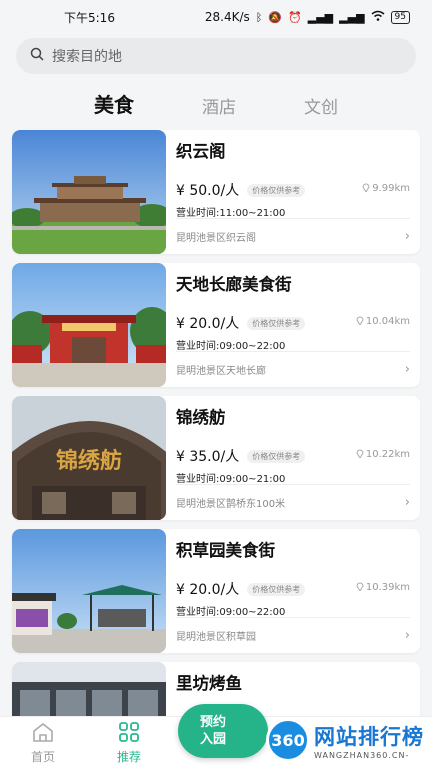  What do you see at coordinates (114, 107) in the screenshot?
I see `tab-food: 美食` at bounding box center [114, 107].